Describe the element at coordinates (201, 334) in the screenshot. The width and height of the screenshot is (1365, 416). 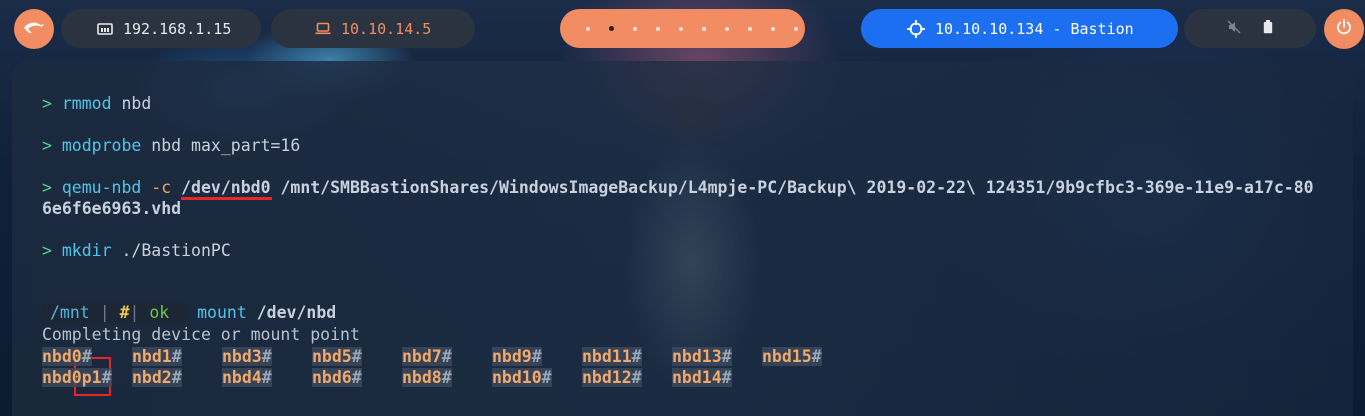
I see `completion-header: Completing device or mount point` at that location.